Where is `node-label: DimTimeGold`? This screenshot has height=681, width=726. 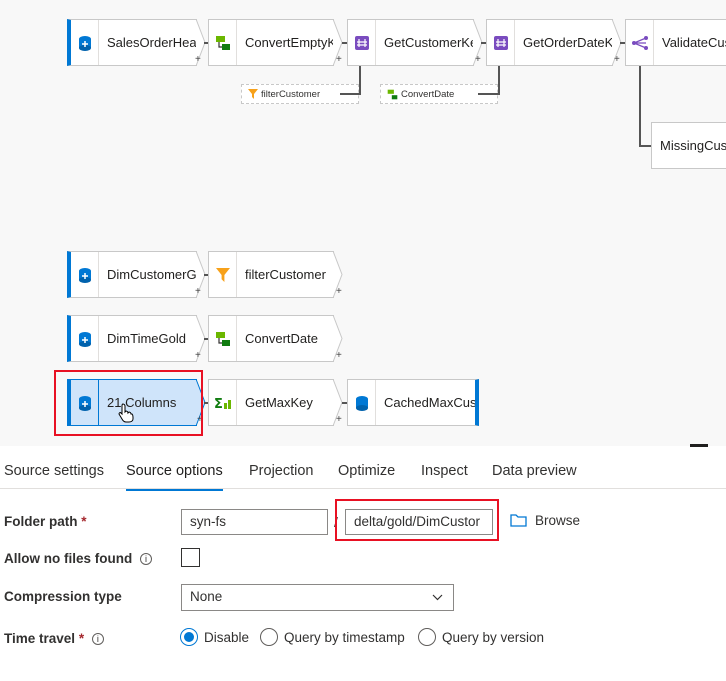 node-label: DimTimeGold is located at coordinates (146, 338).